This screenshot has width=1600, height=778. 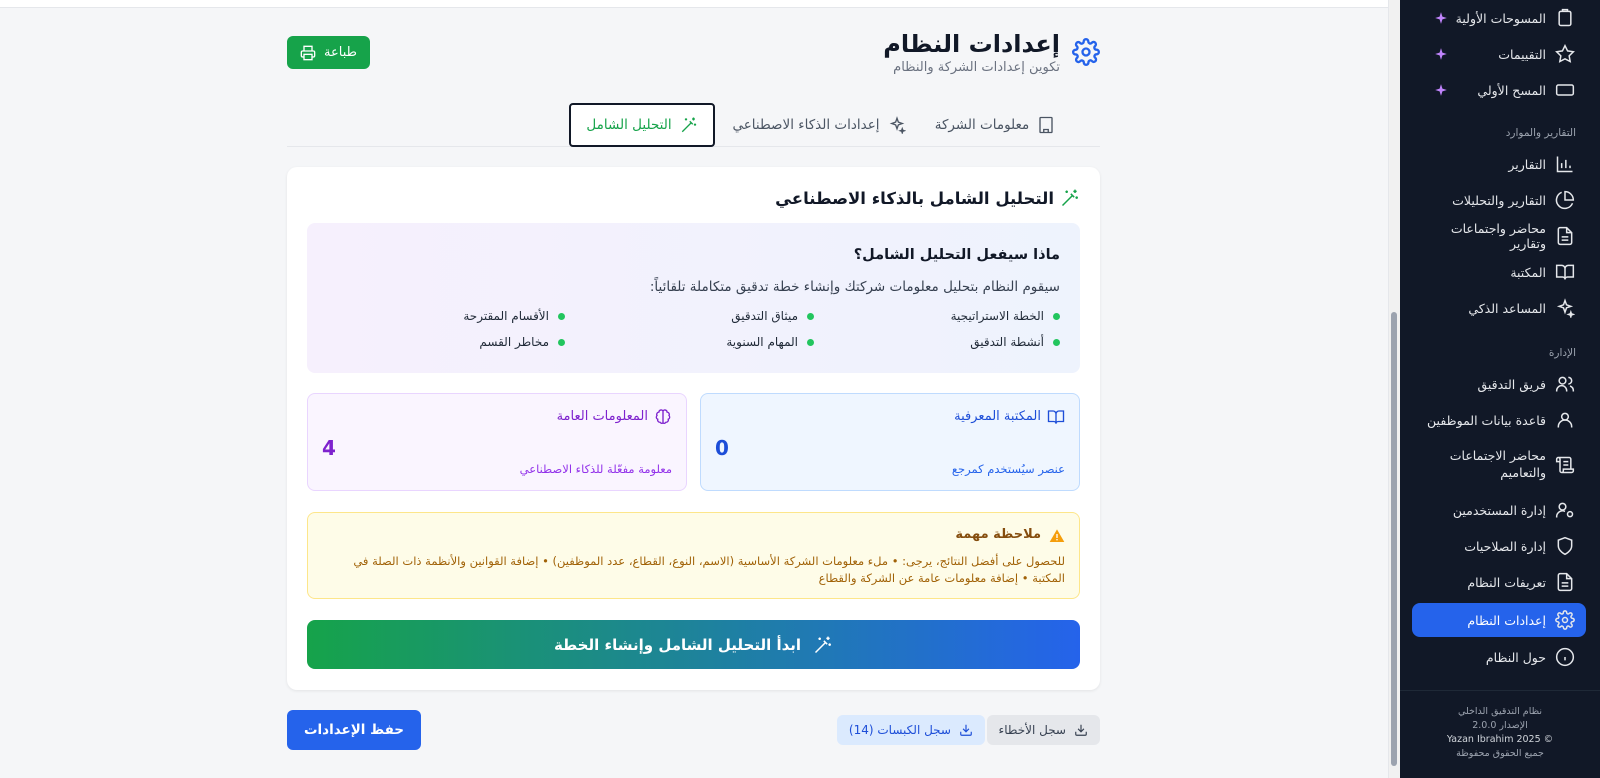 I want to click on errors-log-button: سجل الأخطاء, so click(x=1043, y=730).